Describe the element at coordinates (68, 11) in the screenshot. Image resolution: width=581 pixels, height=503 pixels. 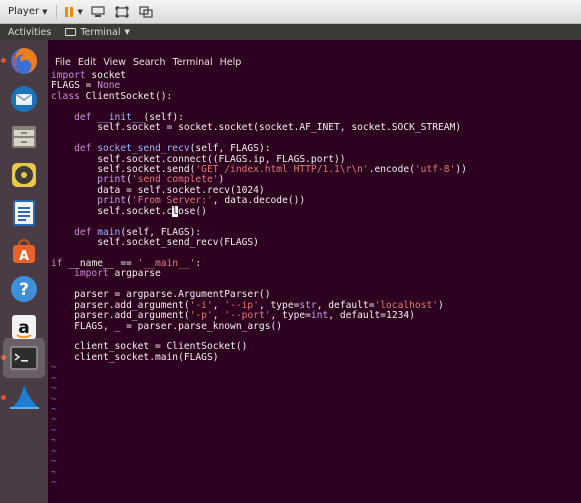
I see `pause-icon` at that location.